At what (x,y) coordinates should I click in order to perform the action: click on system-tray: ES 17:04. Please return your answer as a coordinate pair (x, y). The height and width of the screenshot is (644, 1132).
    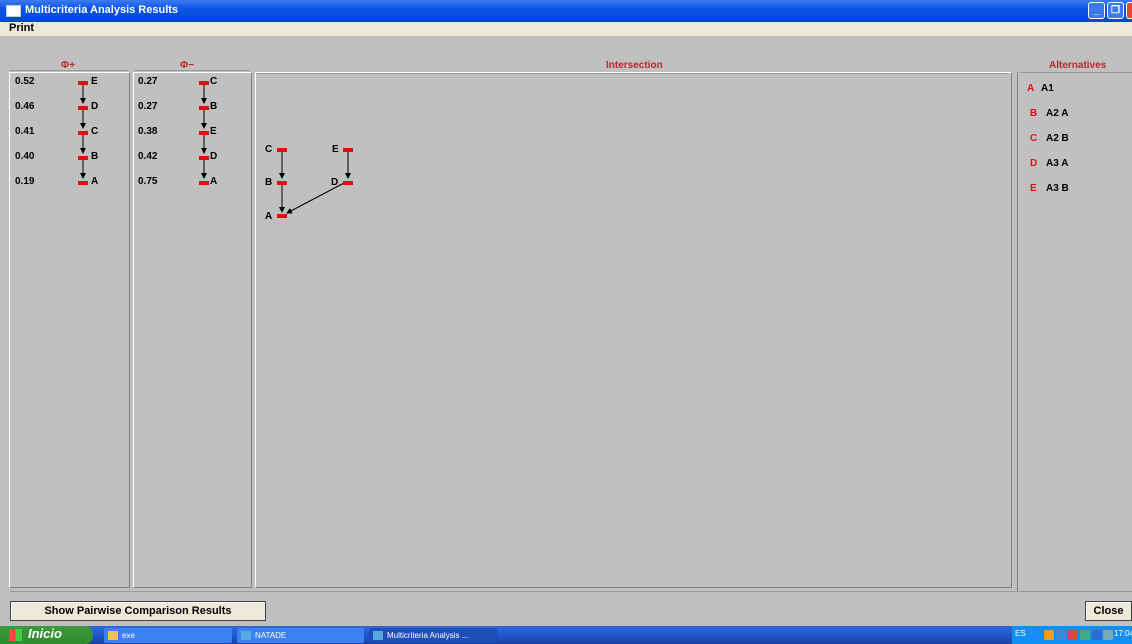
    Looking at the image, I should click on (1072, 635).